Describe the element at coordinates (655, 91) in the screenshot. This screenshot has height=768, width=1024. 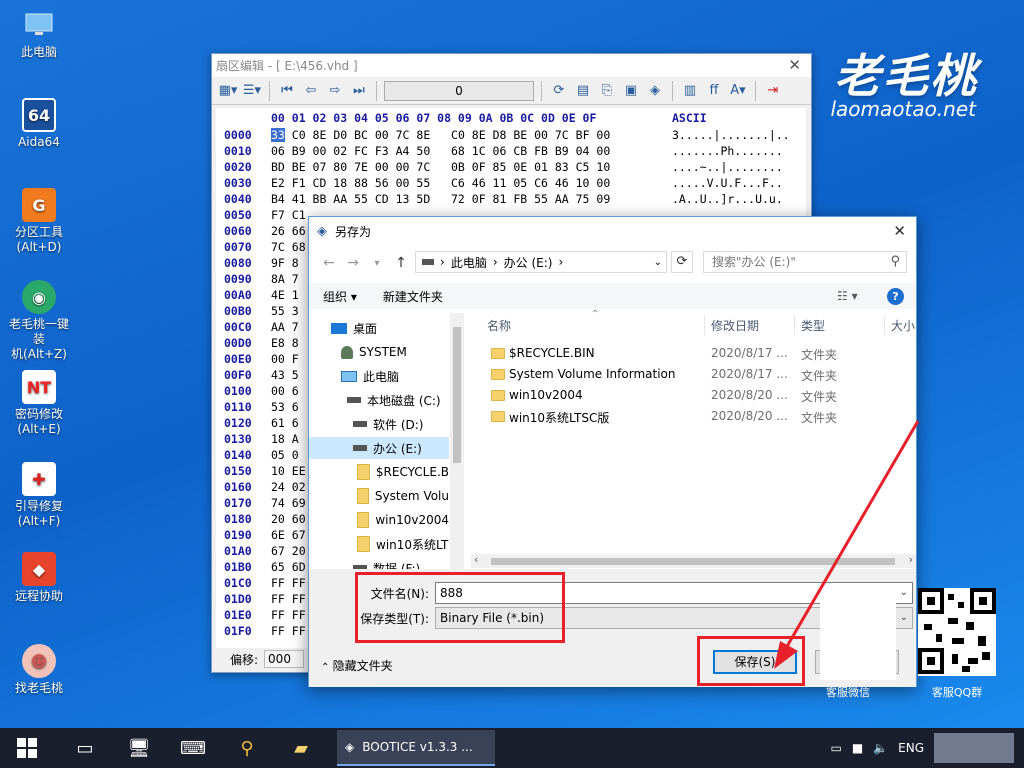
I see `clear-icon: ◈` at that location.